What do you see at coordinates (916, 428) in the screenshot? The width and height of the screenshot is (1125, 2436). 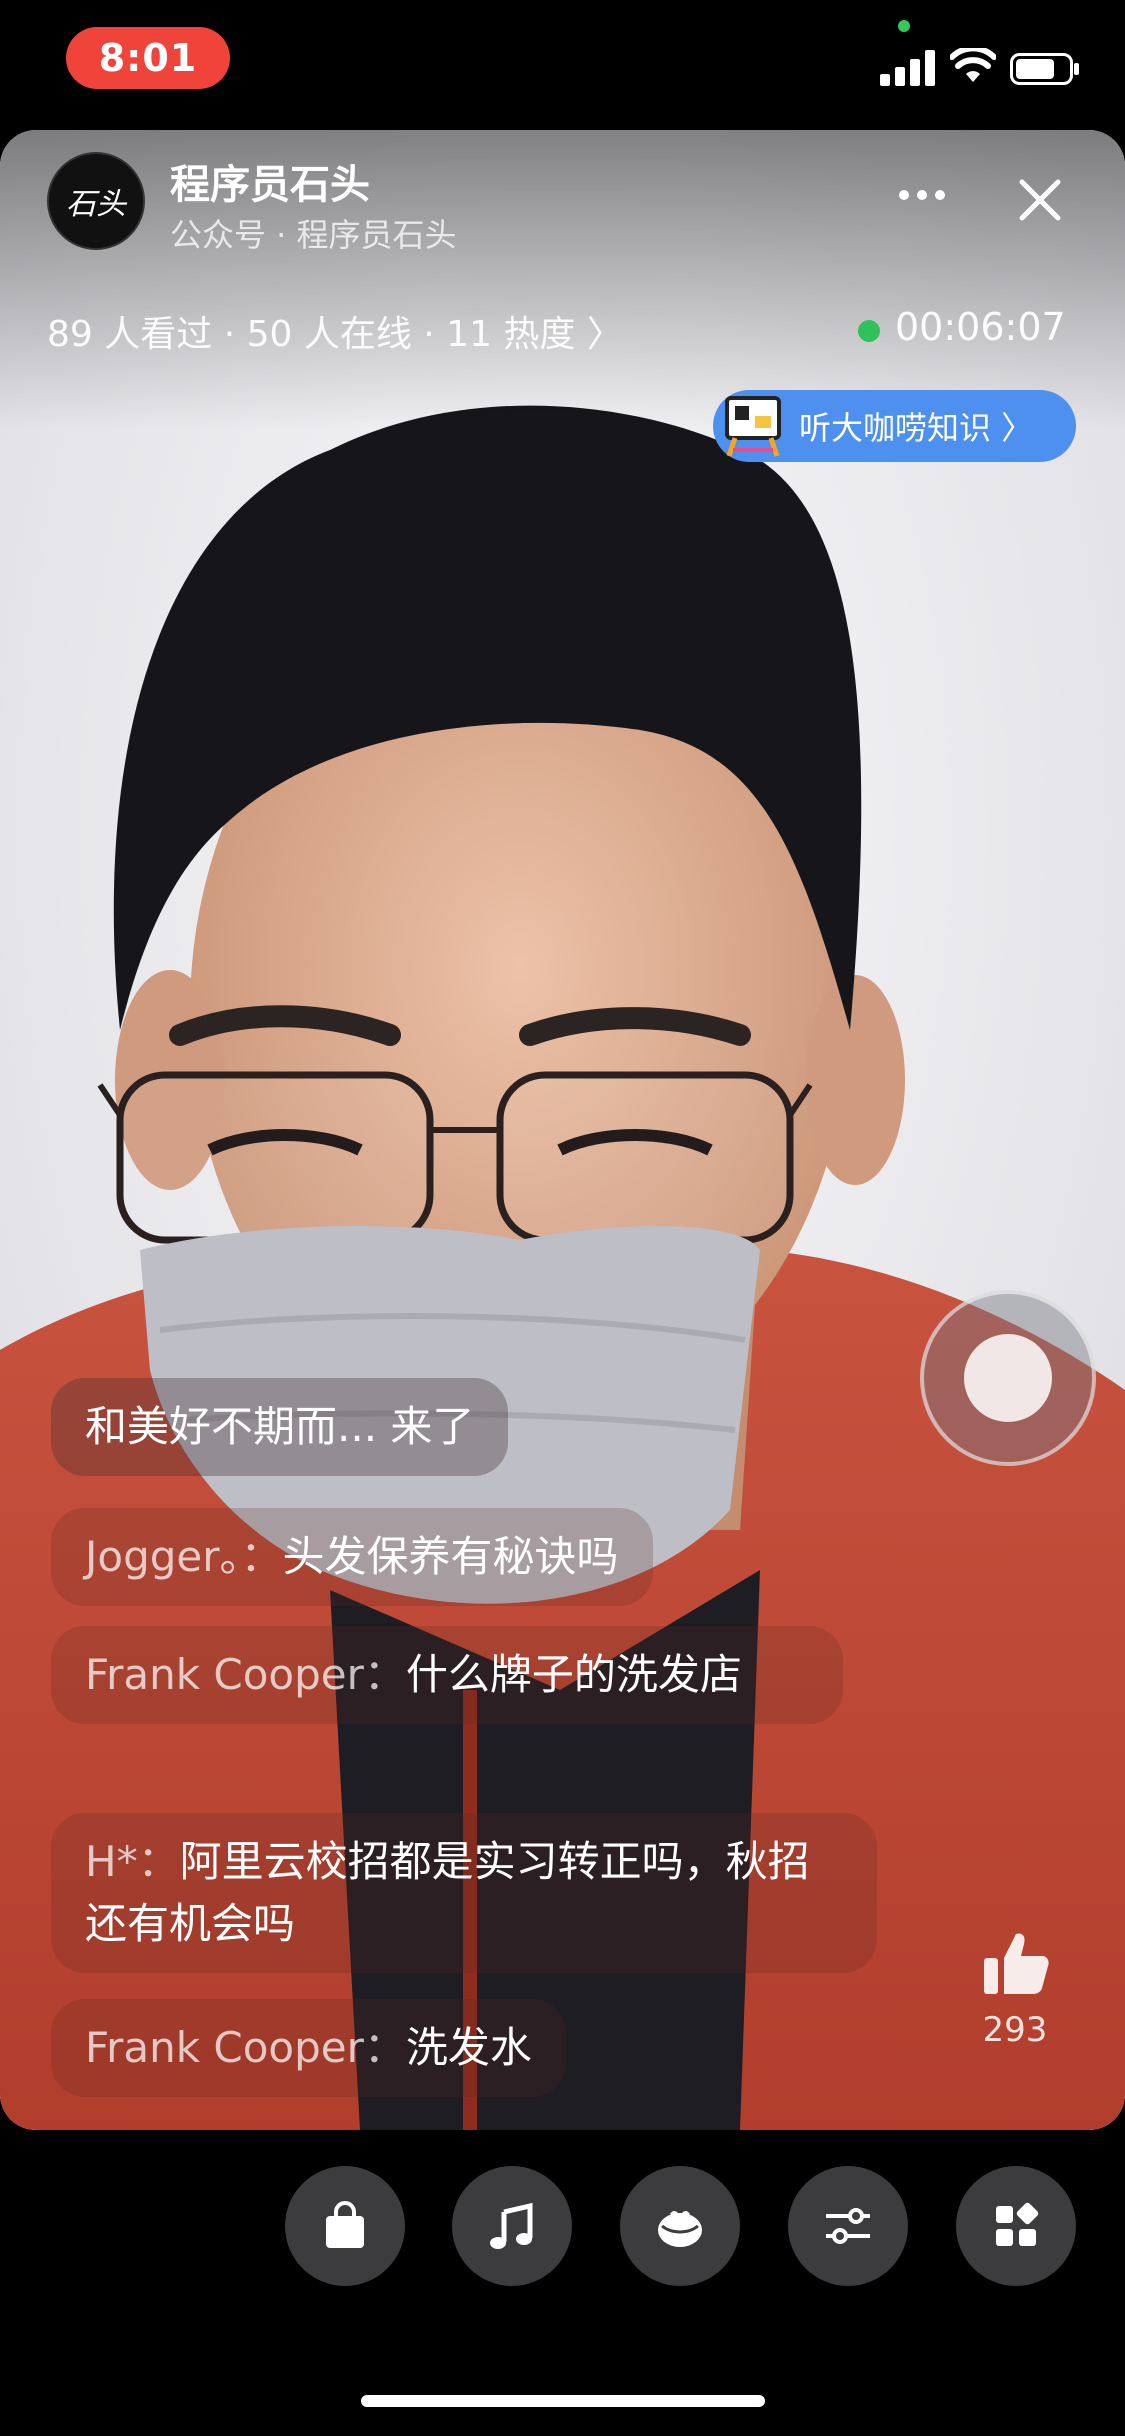 I see `promo-banner-label: 听大咖唠知识 〉` at bounding box center [916, 428].